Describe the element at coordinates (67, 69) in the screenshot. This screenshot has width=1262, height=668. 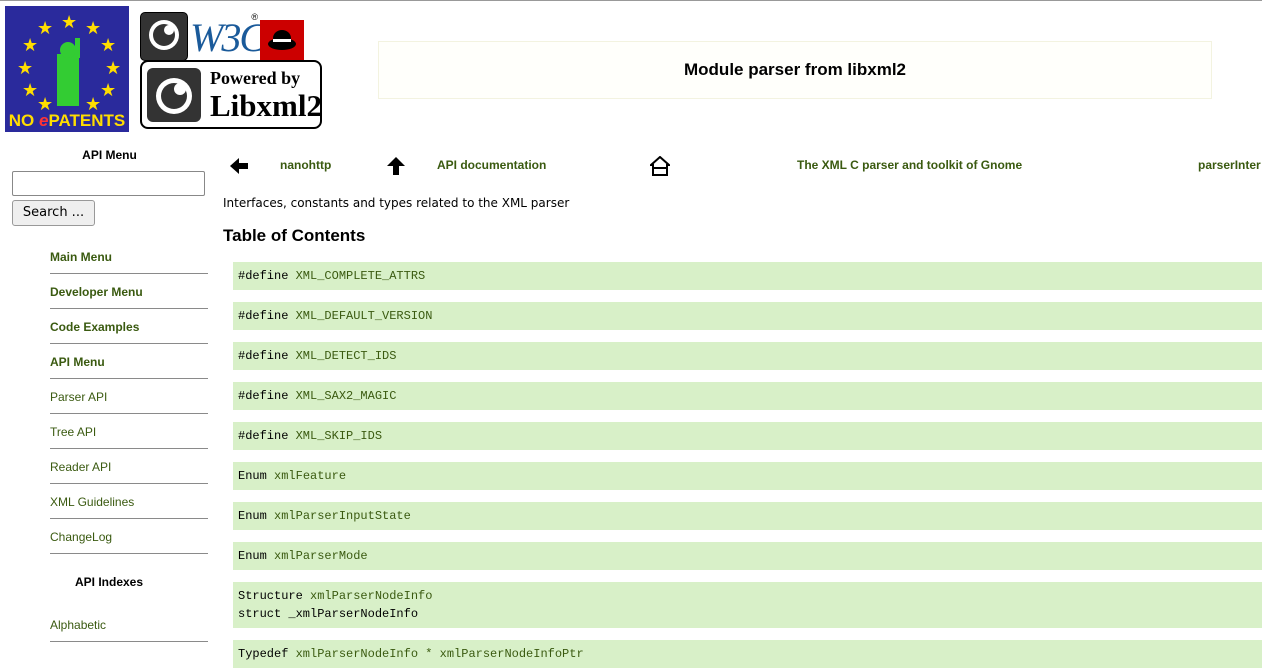
I see `no-epatents-logo: ★ ★ ★ ★ ★ ★ ★ ★ ★ ★ ★ NO ePATENTS` at that location.